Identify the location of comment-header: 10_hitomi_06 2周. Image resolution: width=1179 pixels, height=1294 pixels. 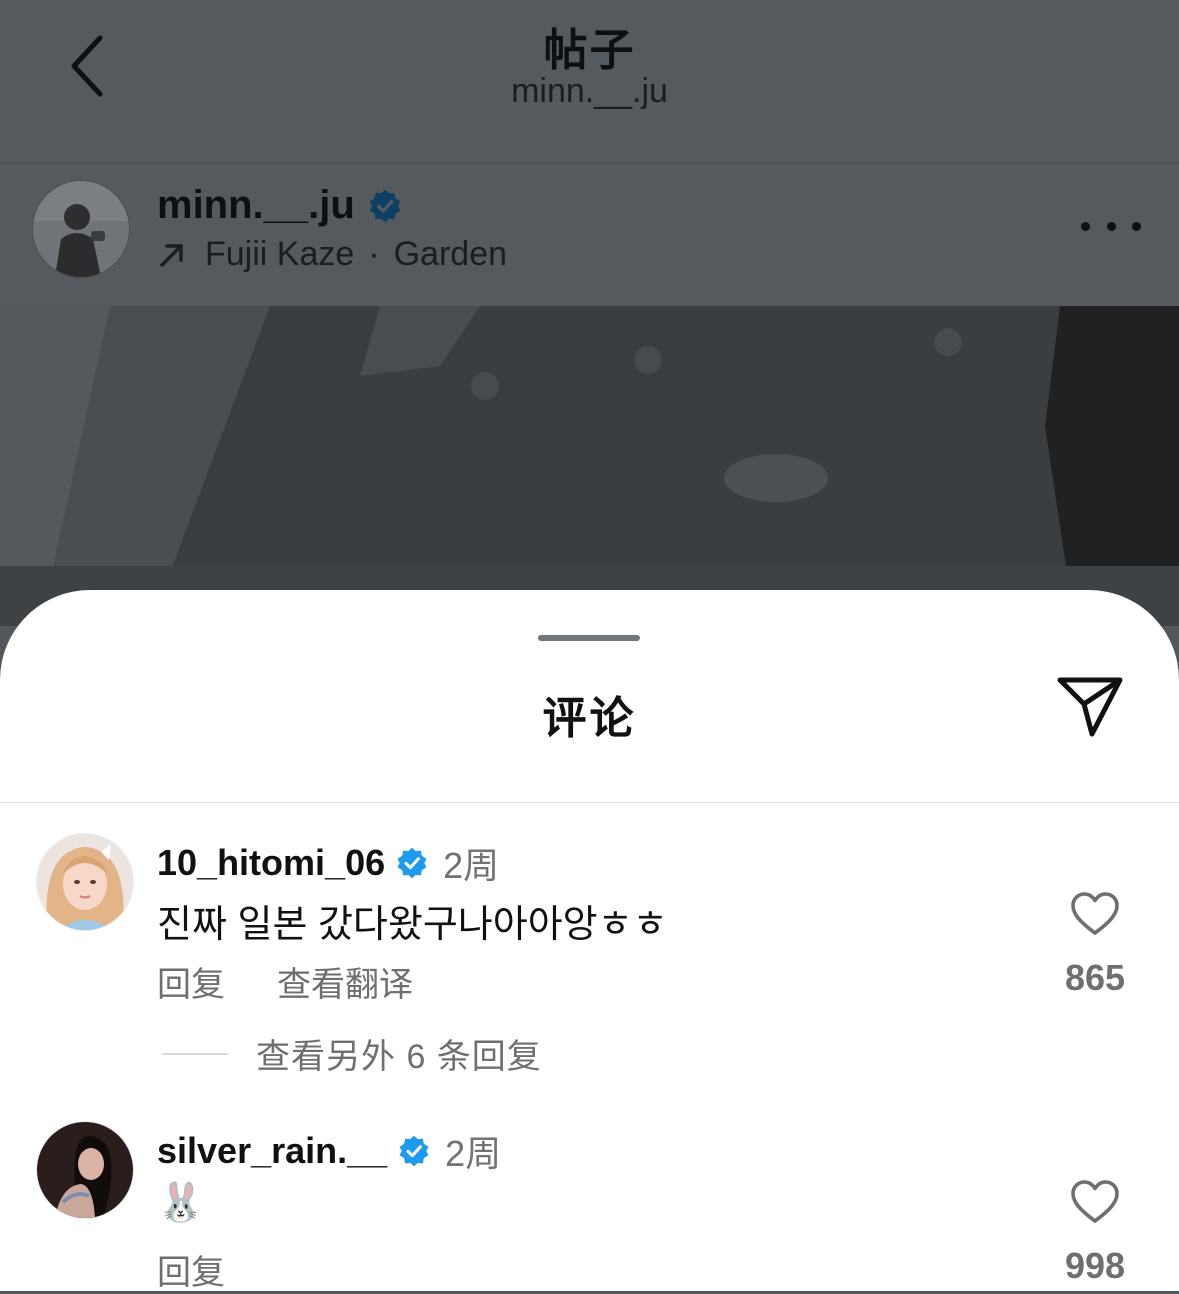
(328, 863).